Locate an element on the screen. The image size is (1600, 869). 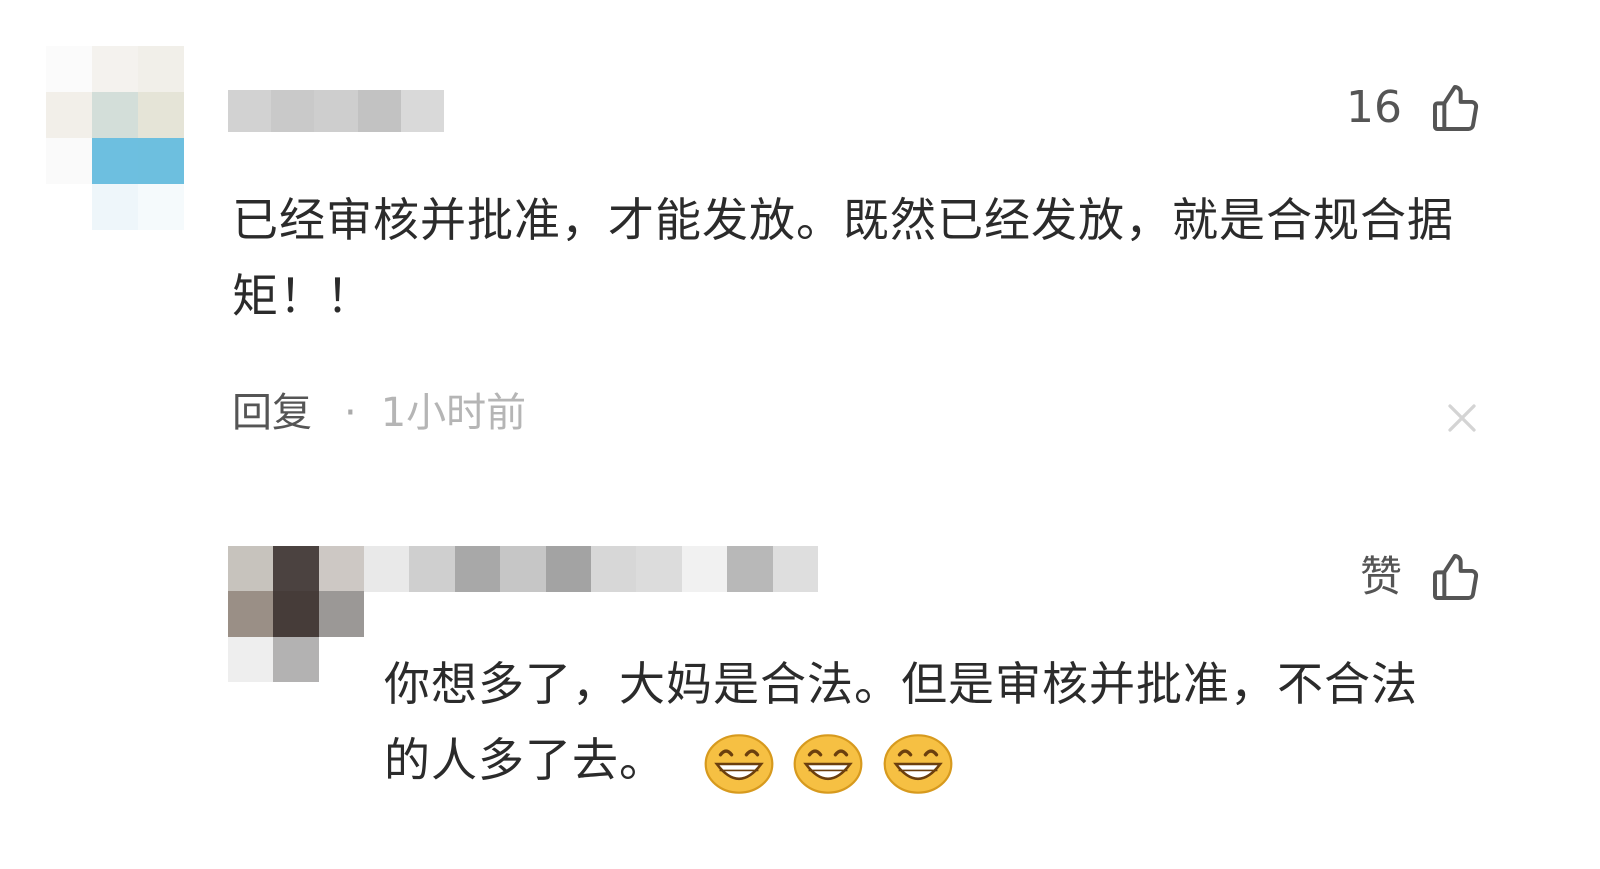
timestamp: 1小时前 is located at coordinates (453, 413).